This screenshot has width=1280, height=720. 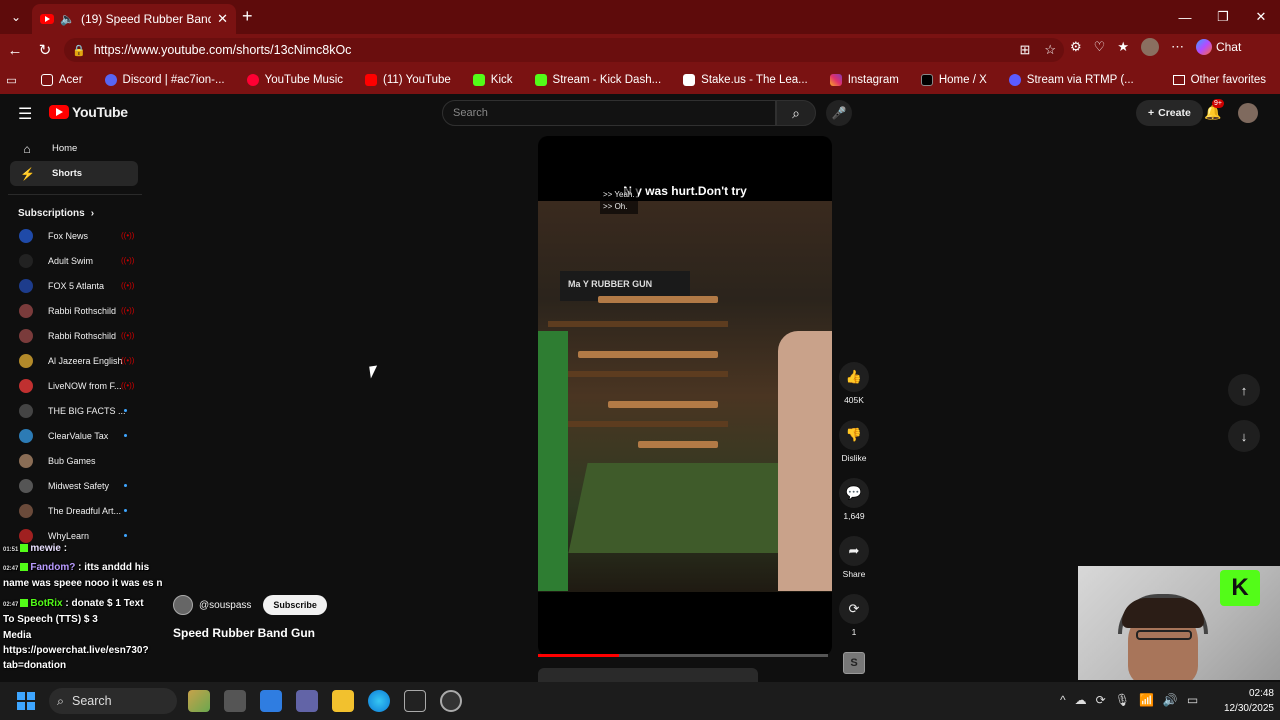 I want to click on sidebar-subscription: Fox News ((•)), so click(x=75, y=235).